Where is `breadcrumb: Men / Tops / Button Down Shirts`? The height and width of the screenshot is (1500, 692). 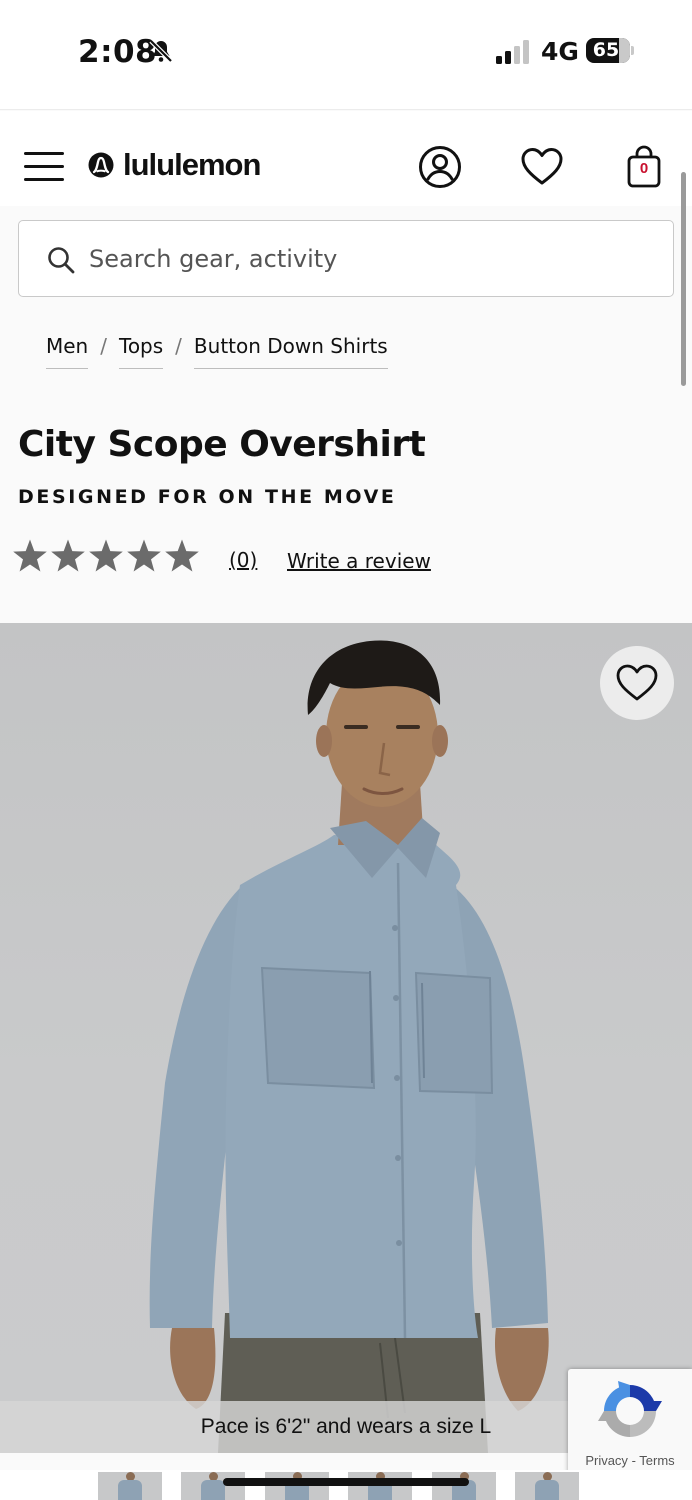 breadcrumb: Men / Tops / Button Down Shirts is located at coordinates (217, 354).